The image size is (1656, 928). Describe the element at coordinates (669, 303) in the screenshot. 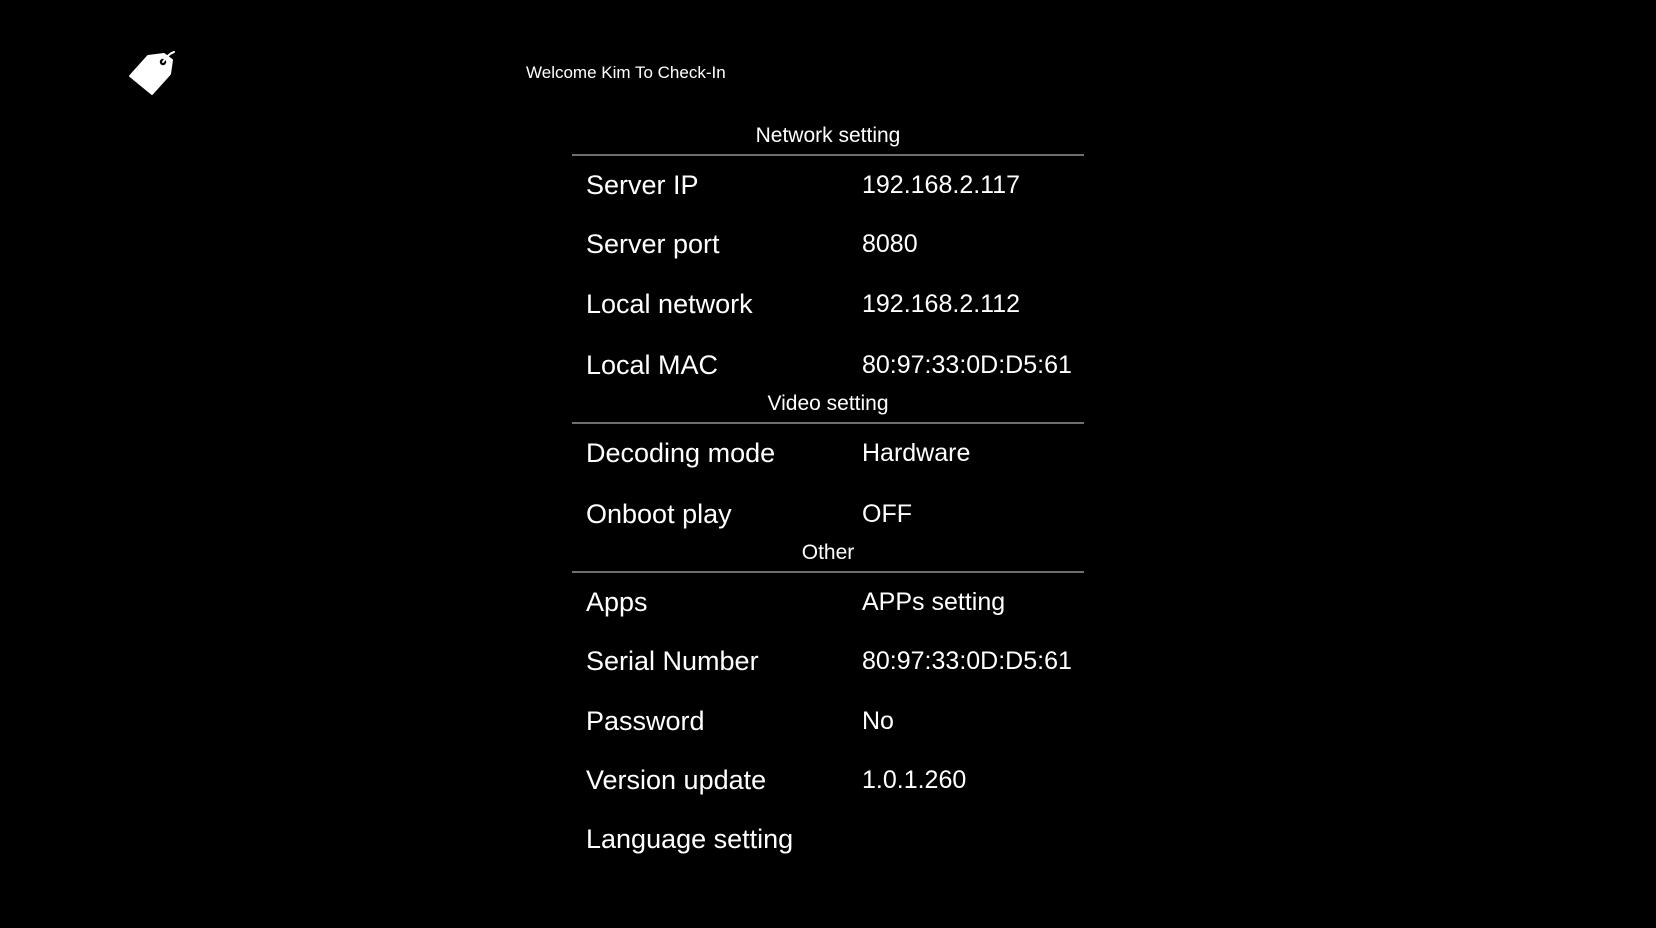

I see `setting-label: Local network` at that location.